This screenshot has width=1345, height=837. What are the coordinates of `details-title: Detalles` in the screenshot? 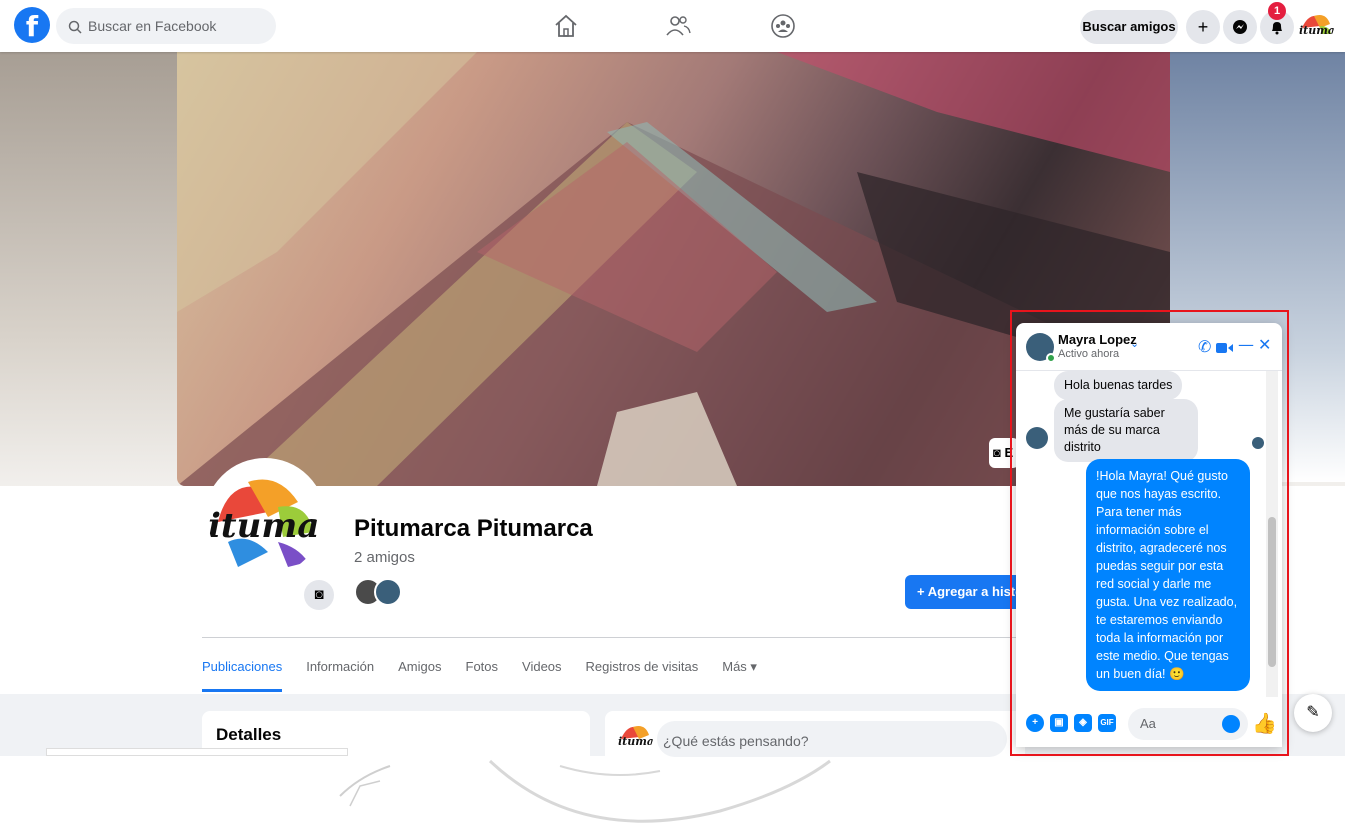 It's located at (249, 734).